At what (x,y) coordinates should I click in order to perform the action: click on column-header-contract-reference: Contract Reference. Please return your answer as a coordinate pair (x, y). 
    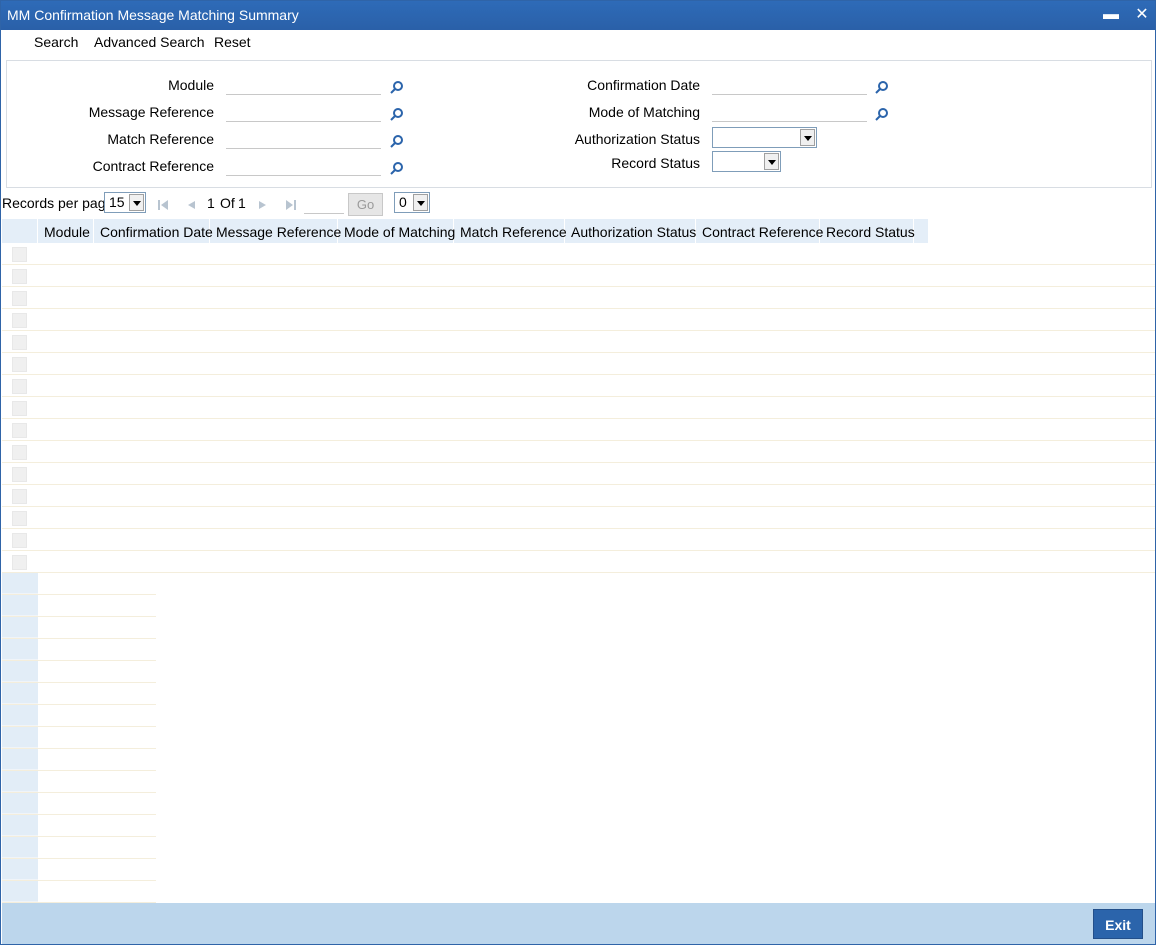
    Looking at the image, I should click on (759, 231).